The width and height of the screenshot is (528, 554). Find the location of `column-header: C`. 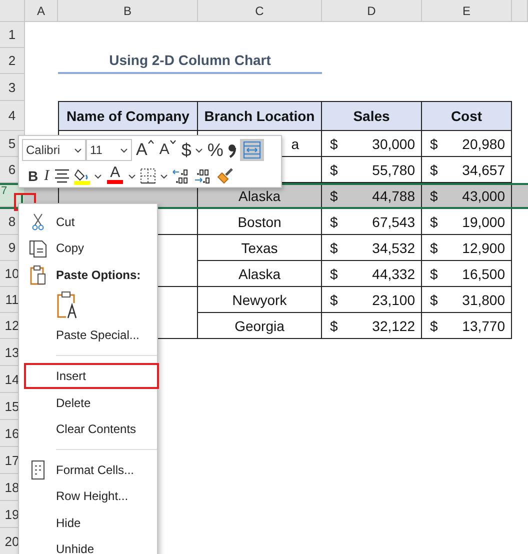

column-header: C is located at coordinates (260, 11).